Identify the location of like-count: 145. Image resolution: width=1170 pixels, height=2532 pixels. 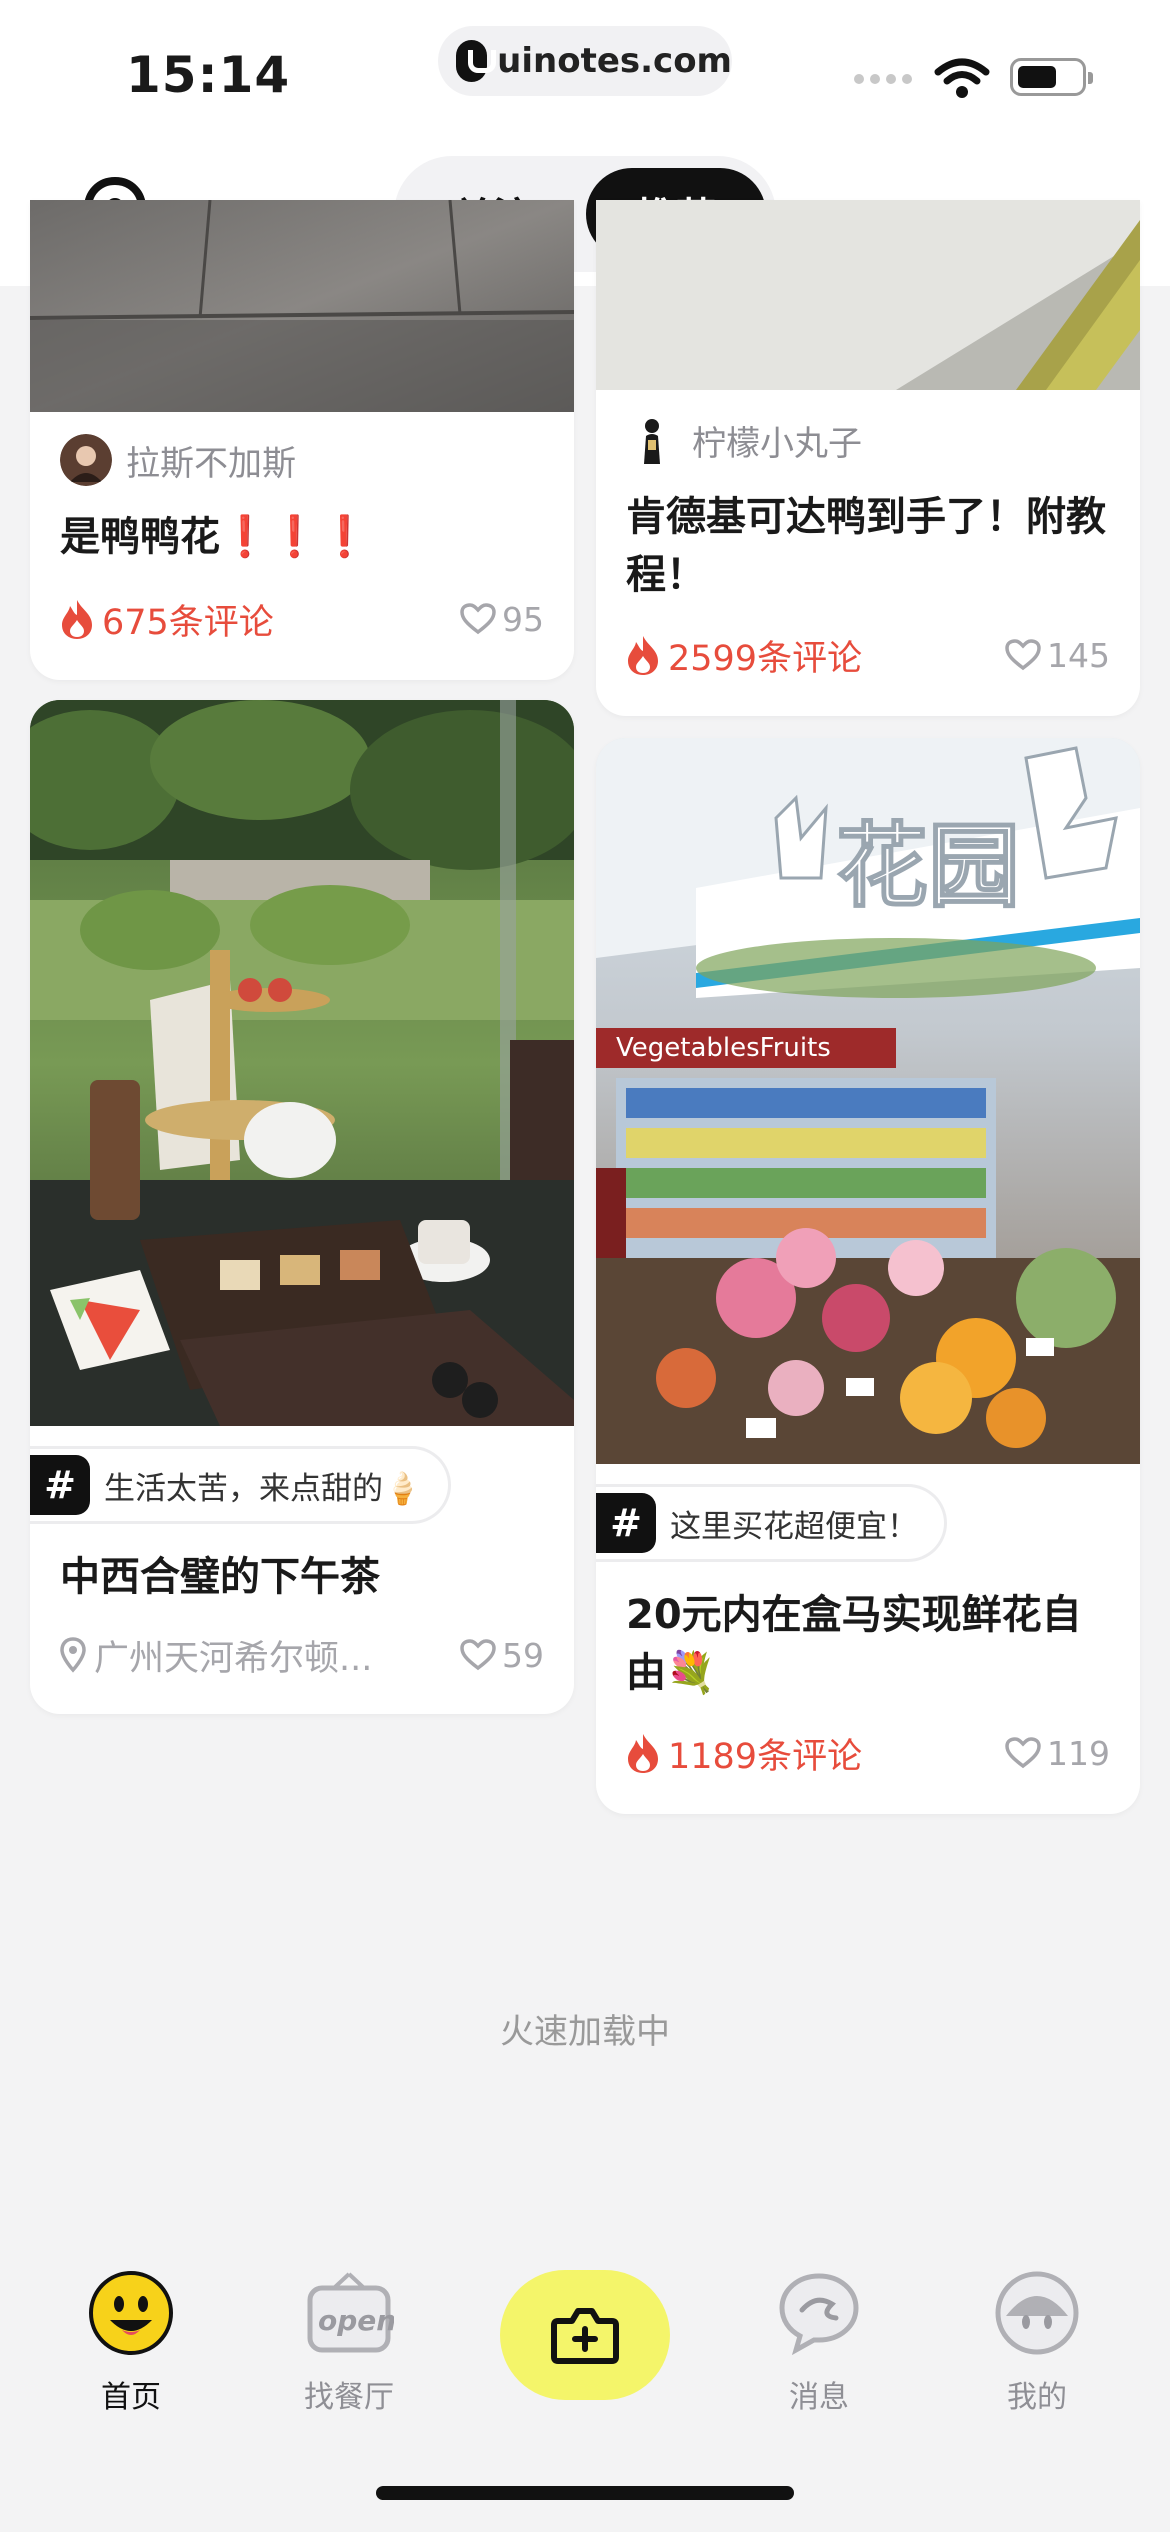
(1078, 655).